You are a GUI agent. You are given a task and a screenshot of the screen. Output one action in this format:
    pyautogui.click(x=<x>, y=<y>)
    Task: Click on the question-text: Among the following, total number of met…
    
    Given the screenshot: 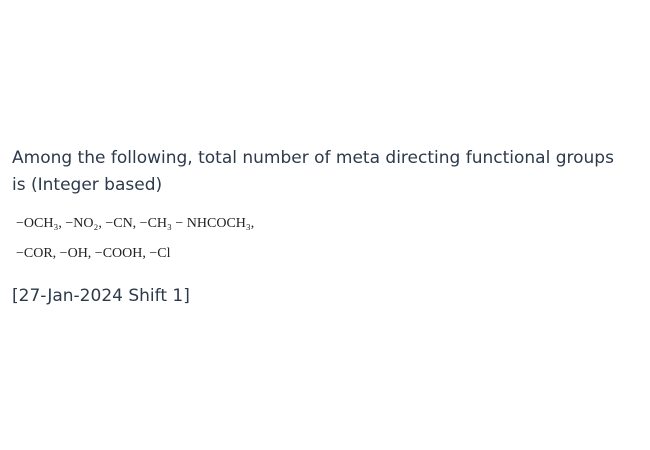 What is the action you would take?
    pyautogui.click(x=313, y=171)
    